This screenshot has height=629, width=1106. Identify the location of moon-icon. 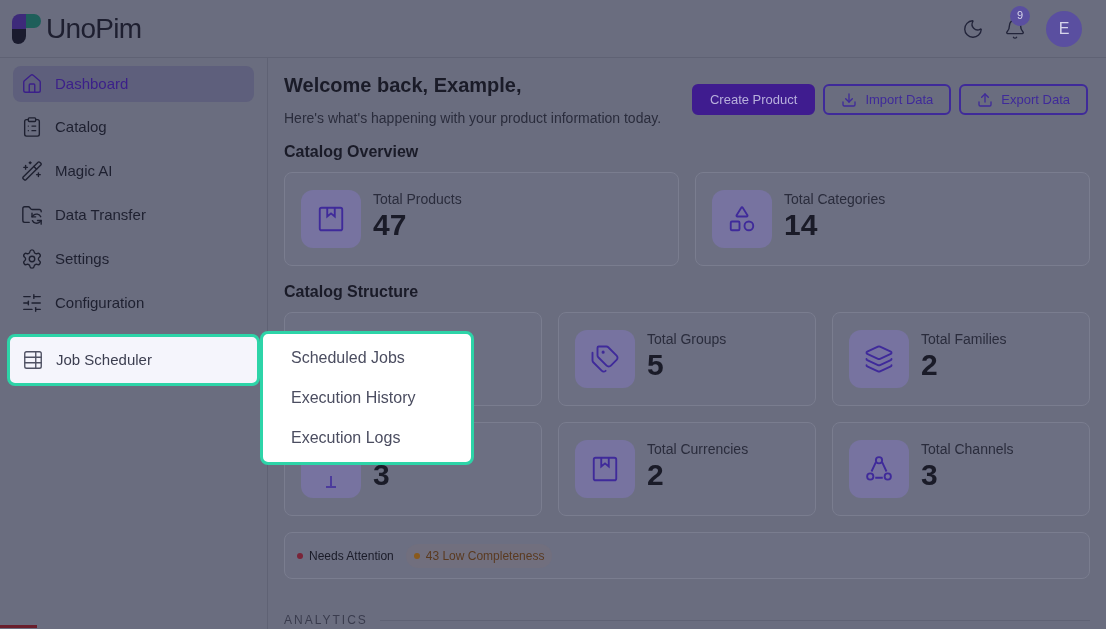
(973, 28).